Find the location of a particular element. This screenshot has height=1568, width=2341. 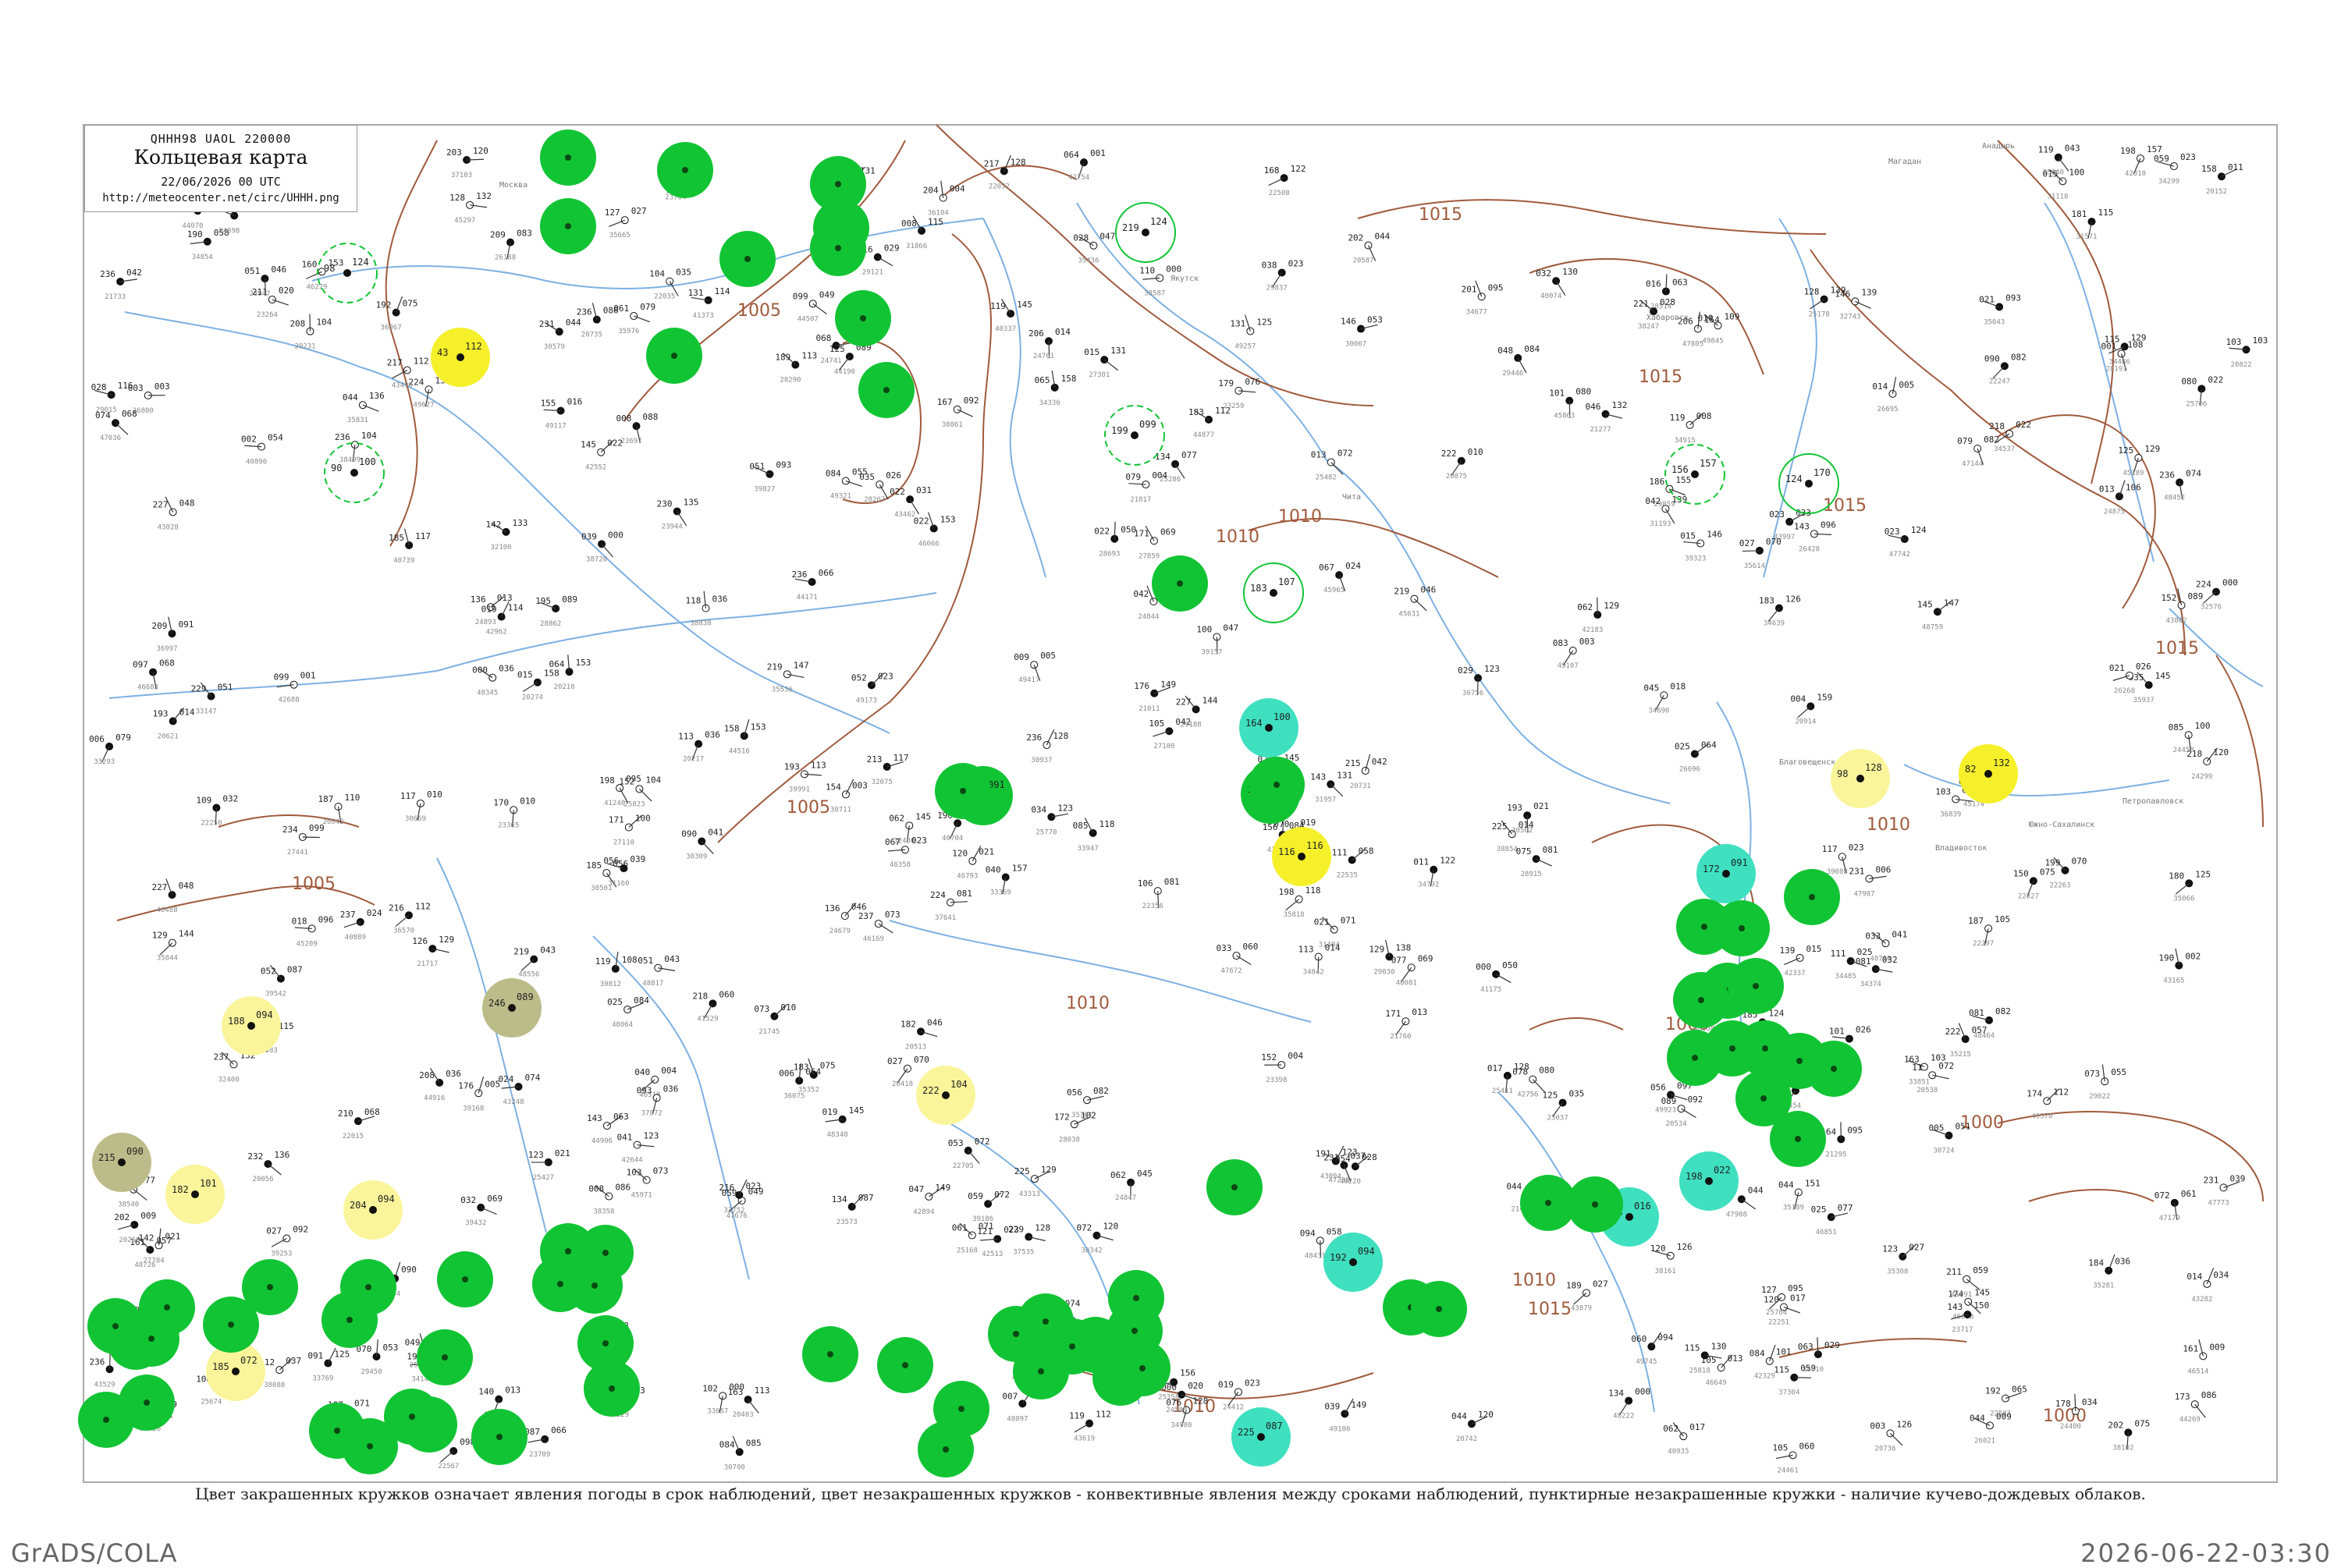

station-reading: 026 is located at coordinates (1863, 1030).